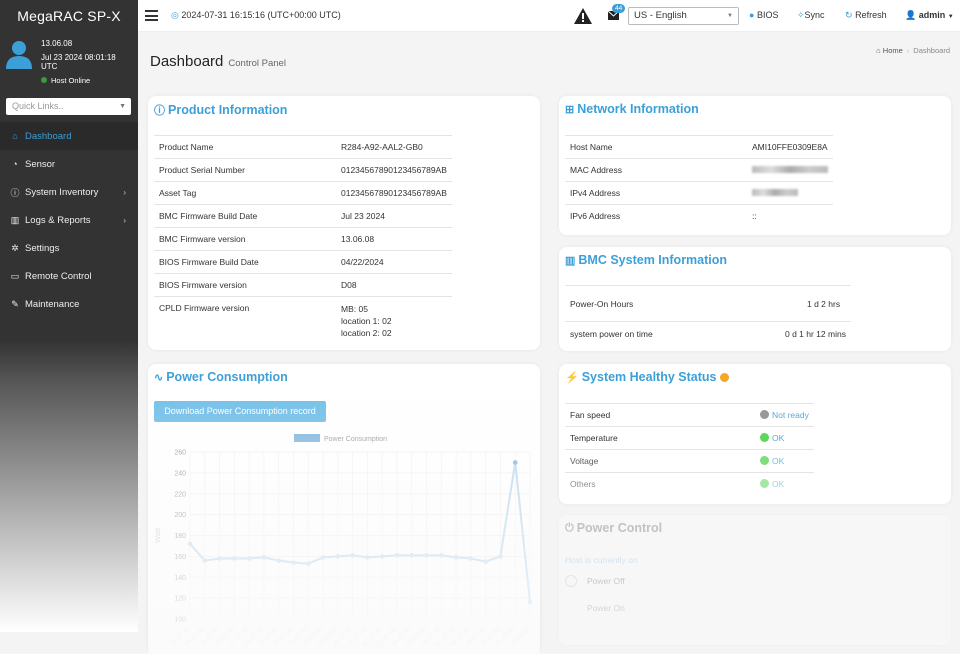 The width and height of the screenshot is (960, 654). I want to click on bios-link: ● BIOS, so click(763, 15).